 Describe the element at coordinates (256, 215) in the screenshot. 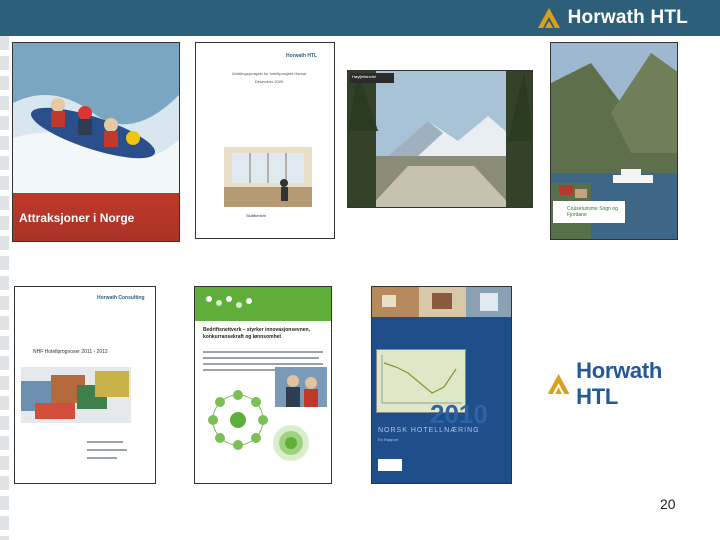

I see `cover-label: Sluttbericht` at that location.